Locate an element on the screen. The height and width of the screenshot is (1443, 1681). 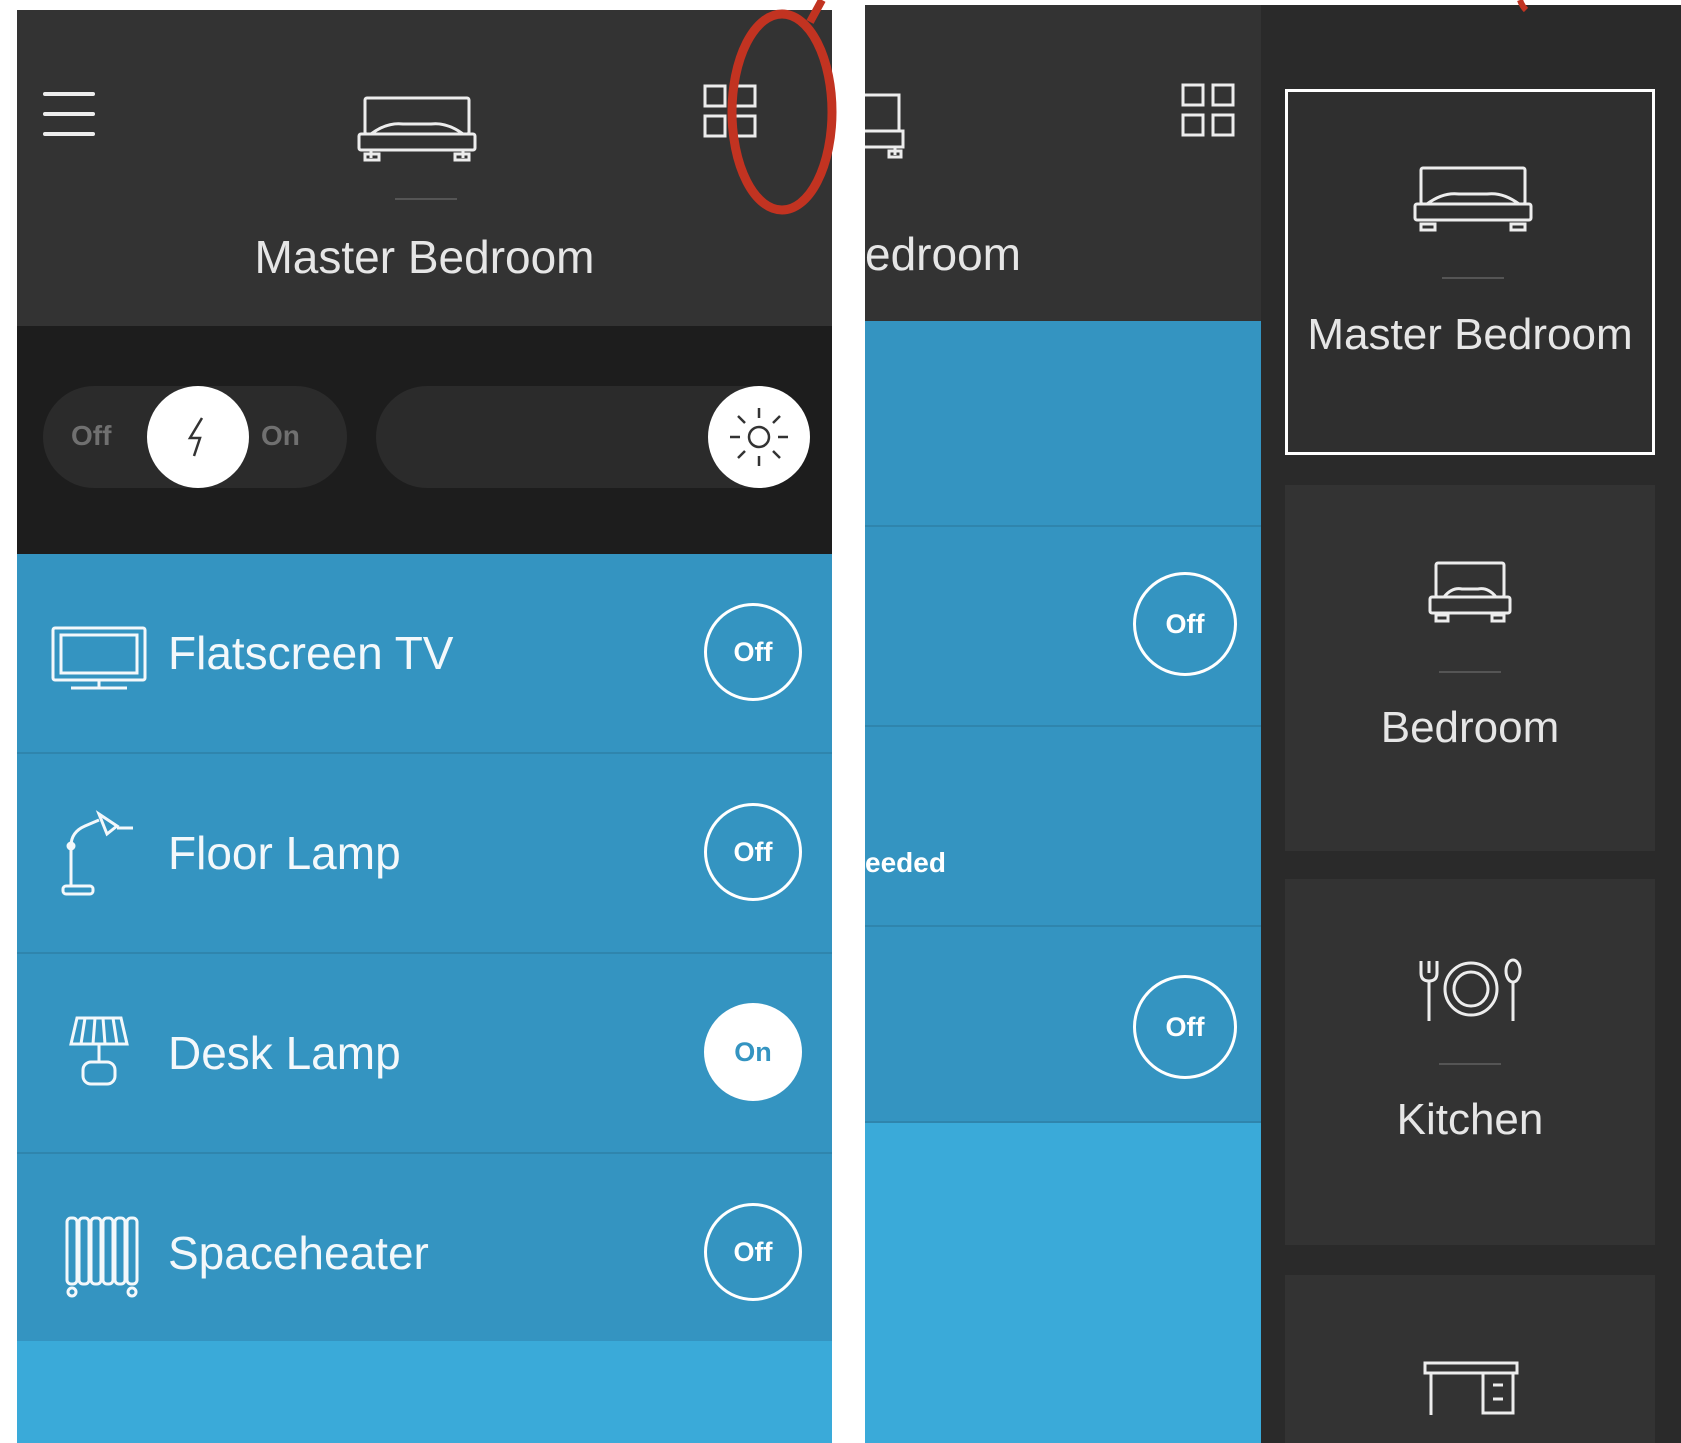
device-row-spaceheater: Spaceheater Off is located at coordinates (424, 1254).